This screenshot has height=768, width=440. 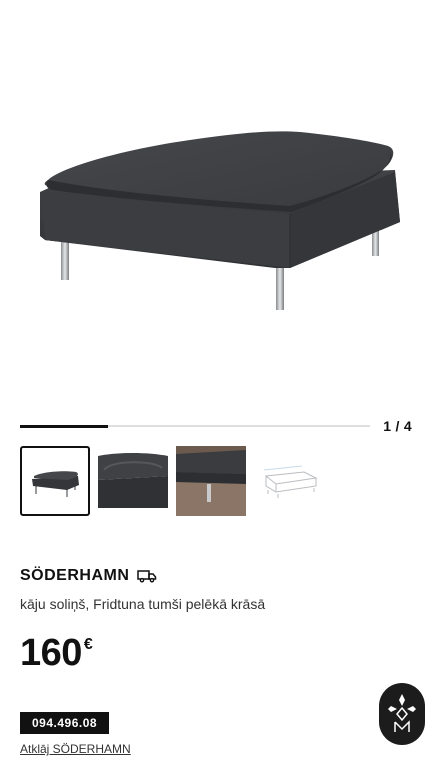 I want to click on price-currency: €, so click(x=88, y=644).